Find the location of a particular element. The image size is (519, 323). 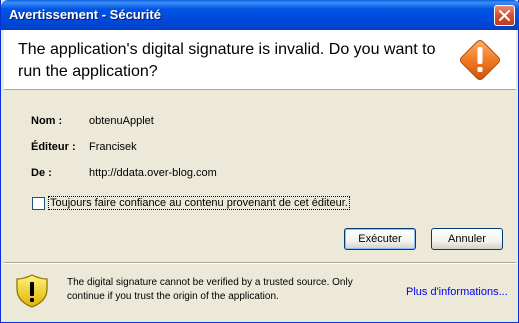

close-icon is located at coordinates (504, 15).